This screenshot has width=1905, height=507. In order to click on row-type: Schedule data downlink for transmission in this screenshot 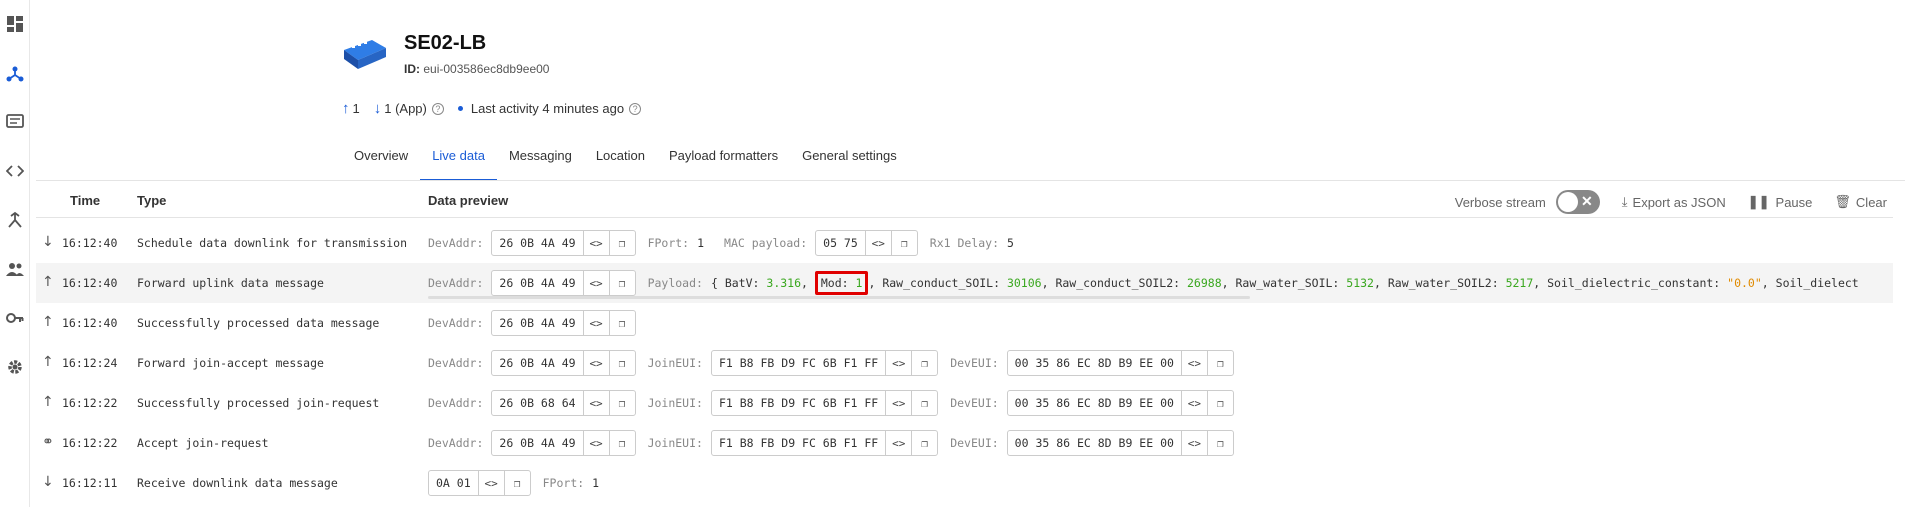, I will do `click(272, 243)`.